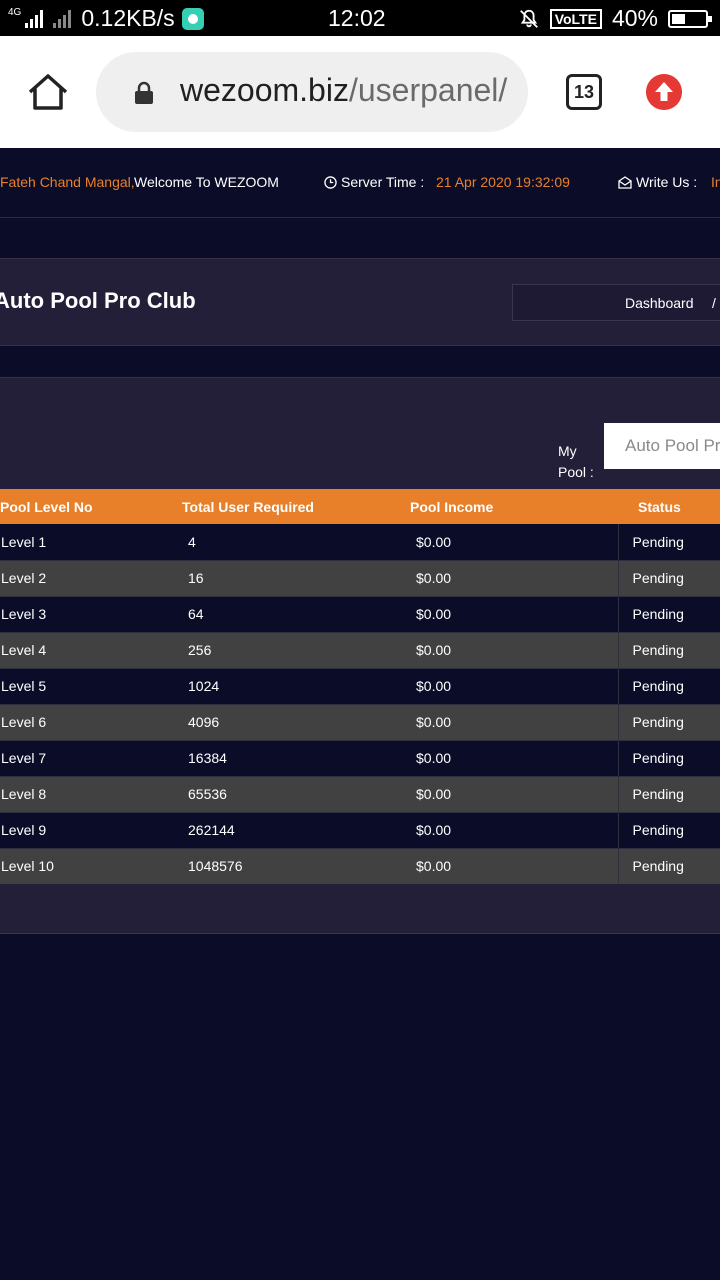 This screenshot has width=720, height=1280. I want to click on table-row: Level 2 16 $0.00 Pending, so click(360, 577).